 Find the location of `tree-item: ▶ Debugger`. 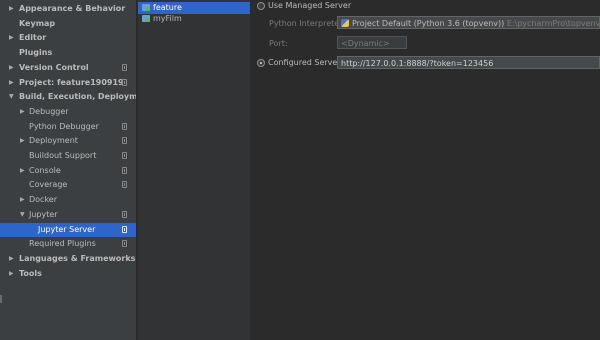

tree-item: ▶ Debugger is located at coordinates (68, 112).